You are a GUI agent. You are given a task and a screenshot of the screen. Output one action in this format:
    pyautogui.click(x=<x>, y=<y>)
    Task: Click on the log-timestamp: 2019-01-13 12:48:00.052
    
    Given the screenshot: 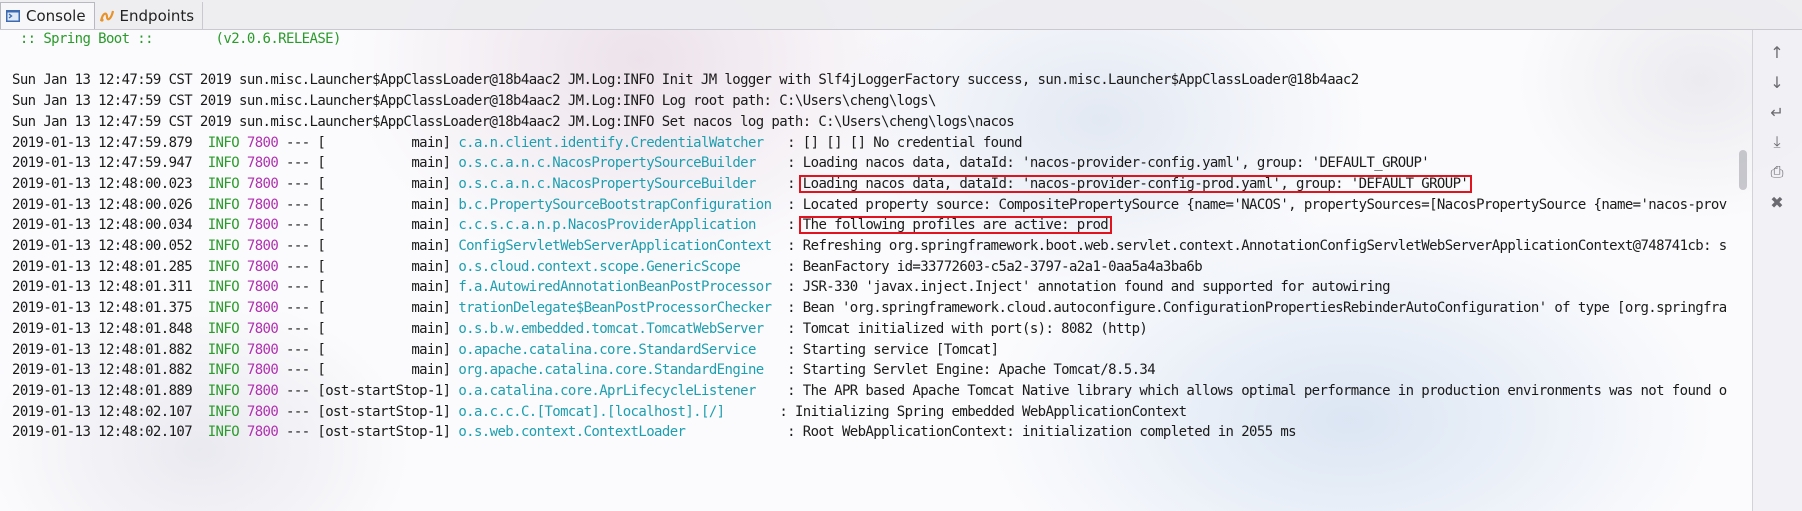 What is the action you would take?
    pyautogui.click(x=110, y=246)
    